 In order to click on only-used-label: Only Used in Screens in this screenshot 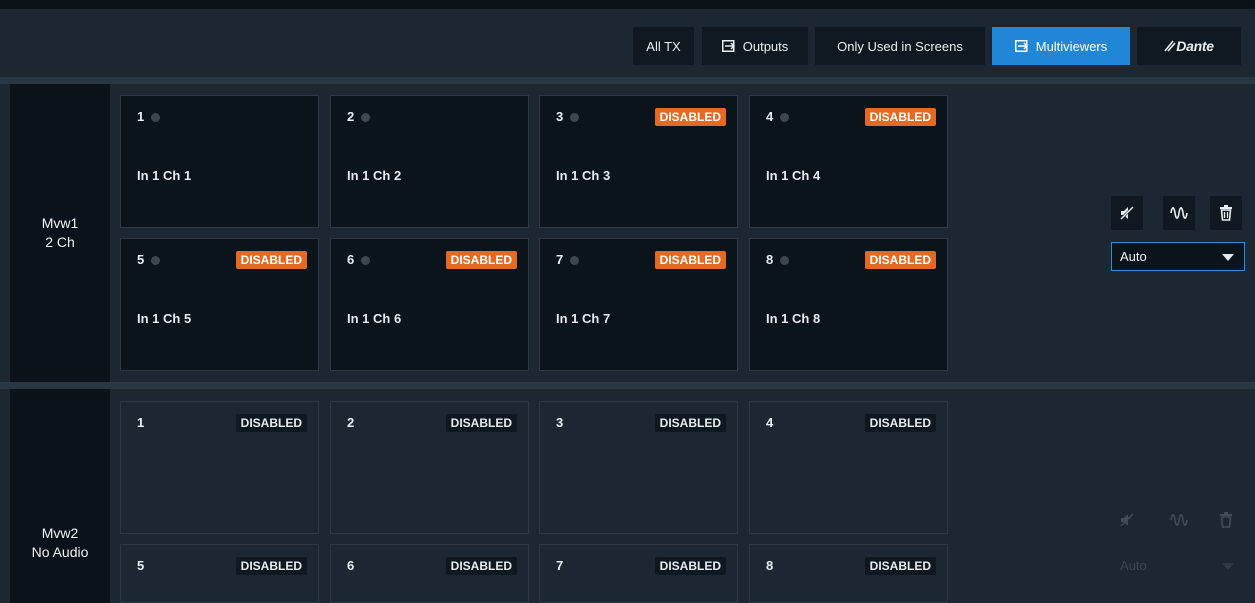, I will do `click(900, 46)`.